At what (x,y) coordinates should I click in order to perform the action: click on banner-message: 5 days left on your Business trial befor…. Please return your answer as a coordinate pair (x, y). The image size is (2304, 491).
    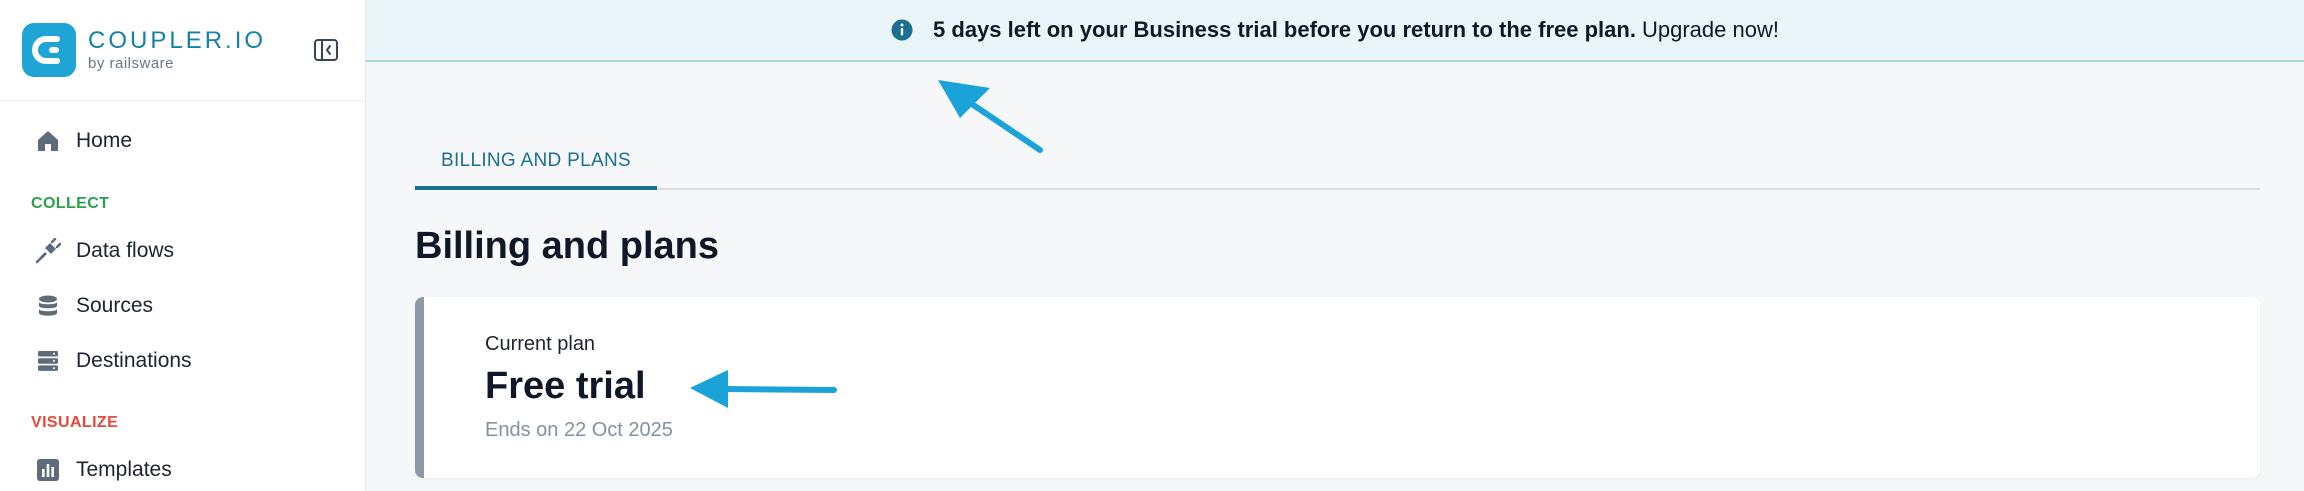
    Looking at the image, I should click on (1284, 29).